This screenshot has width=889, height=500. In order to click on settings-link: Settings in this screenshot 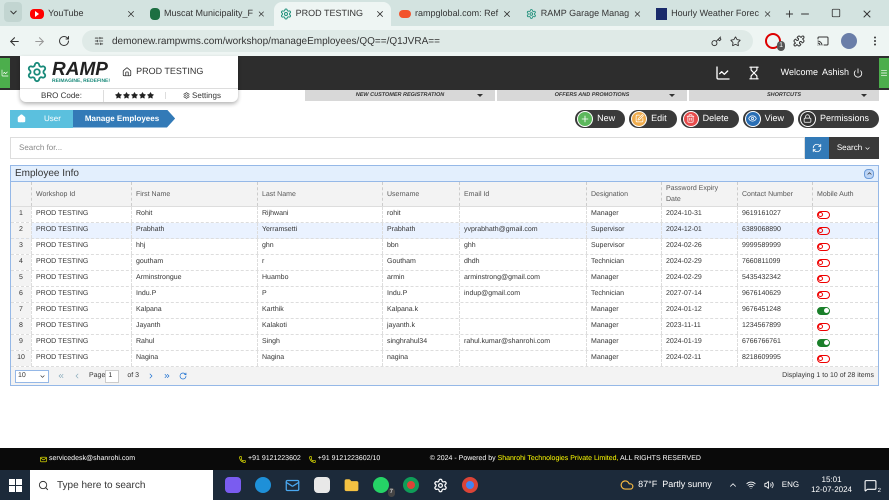, I will do `click(202, 96)`.